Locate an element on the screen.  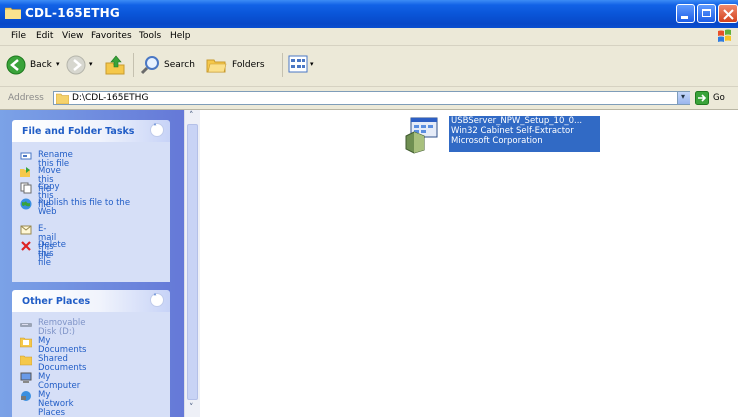
back-button: Back ▾ is located at coordinates (33, 65).